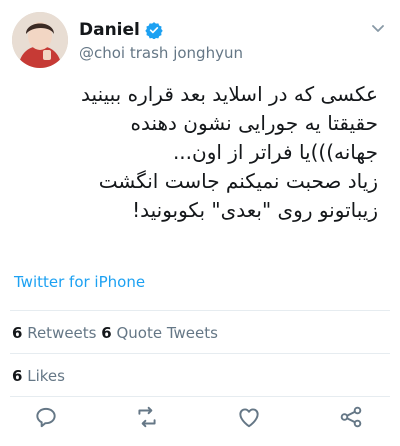  Describe the element at coordinates (255, 210) in the screenshot. I see `tweet-line: زیباتونو روی "بعدی" بکوبونید!` at that location.